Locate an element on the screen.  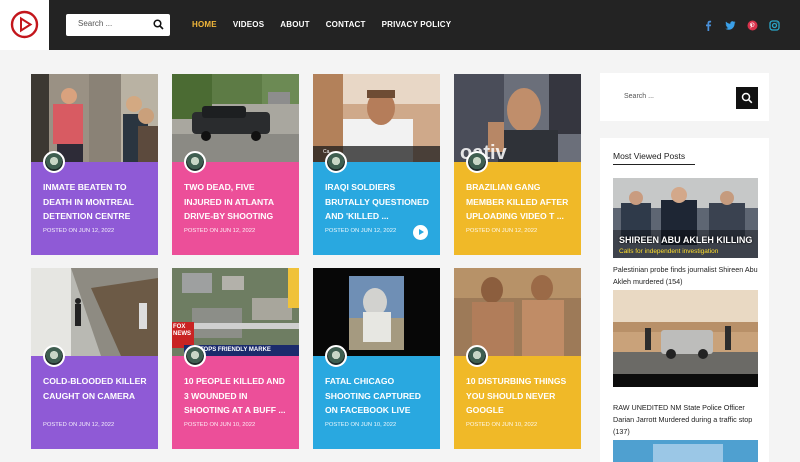
instagram-icon is located at coordinates (774, 24).